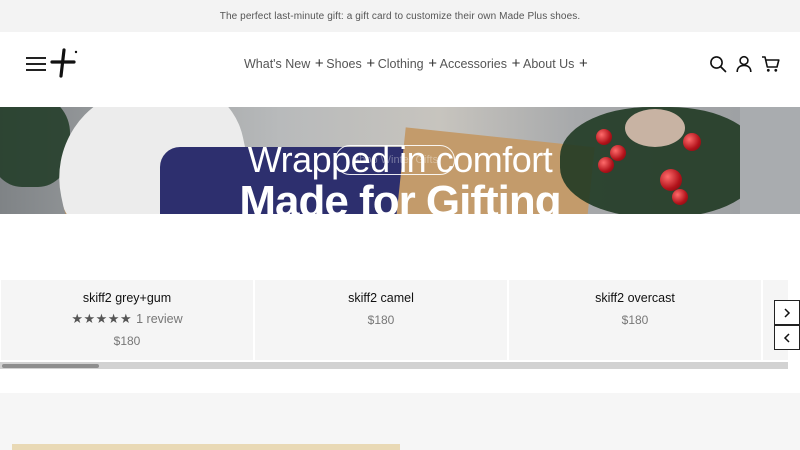 The height and width of the screenshot is (450, 800). I want to click on carousel-next-button, so click(787, 312).